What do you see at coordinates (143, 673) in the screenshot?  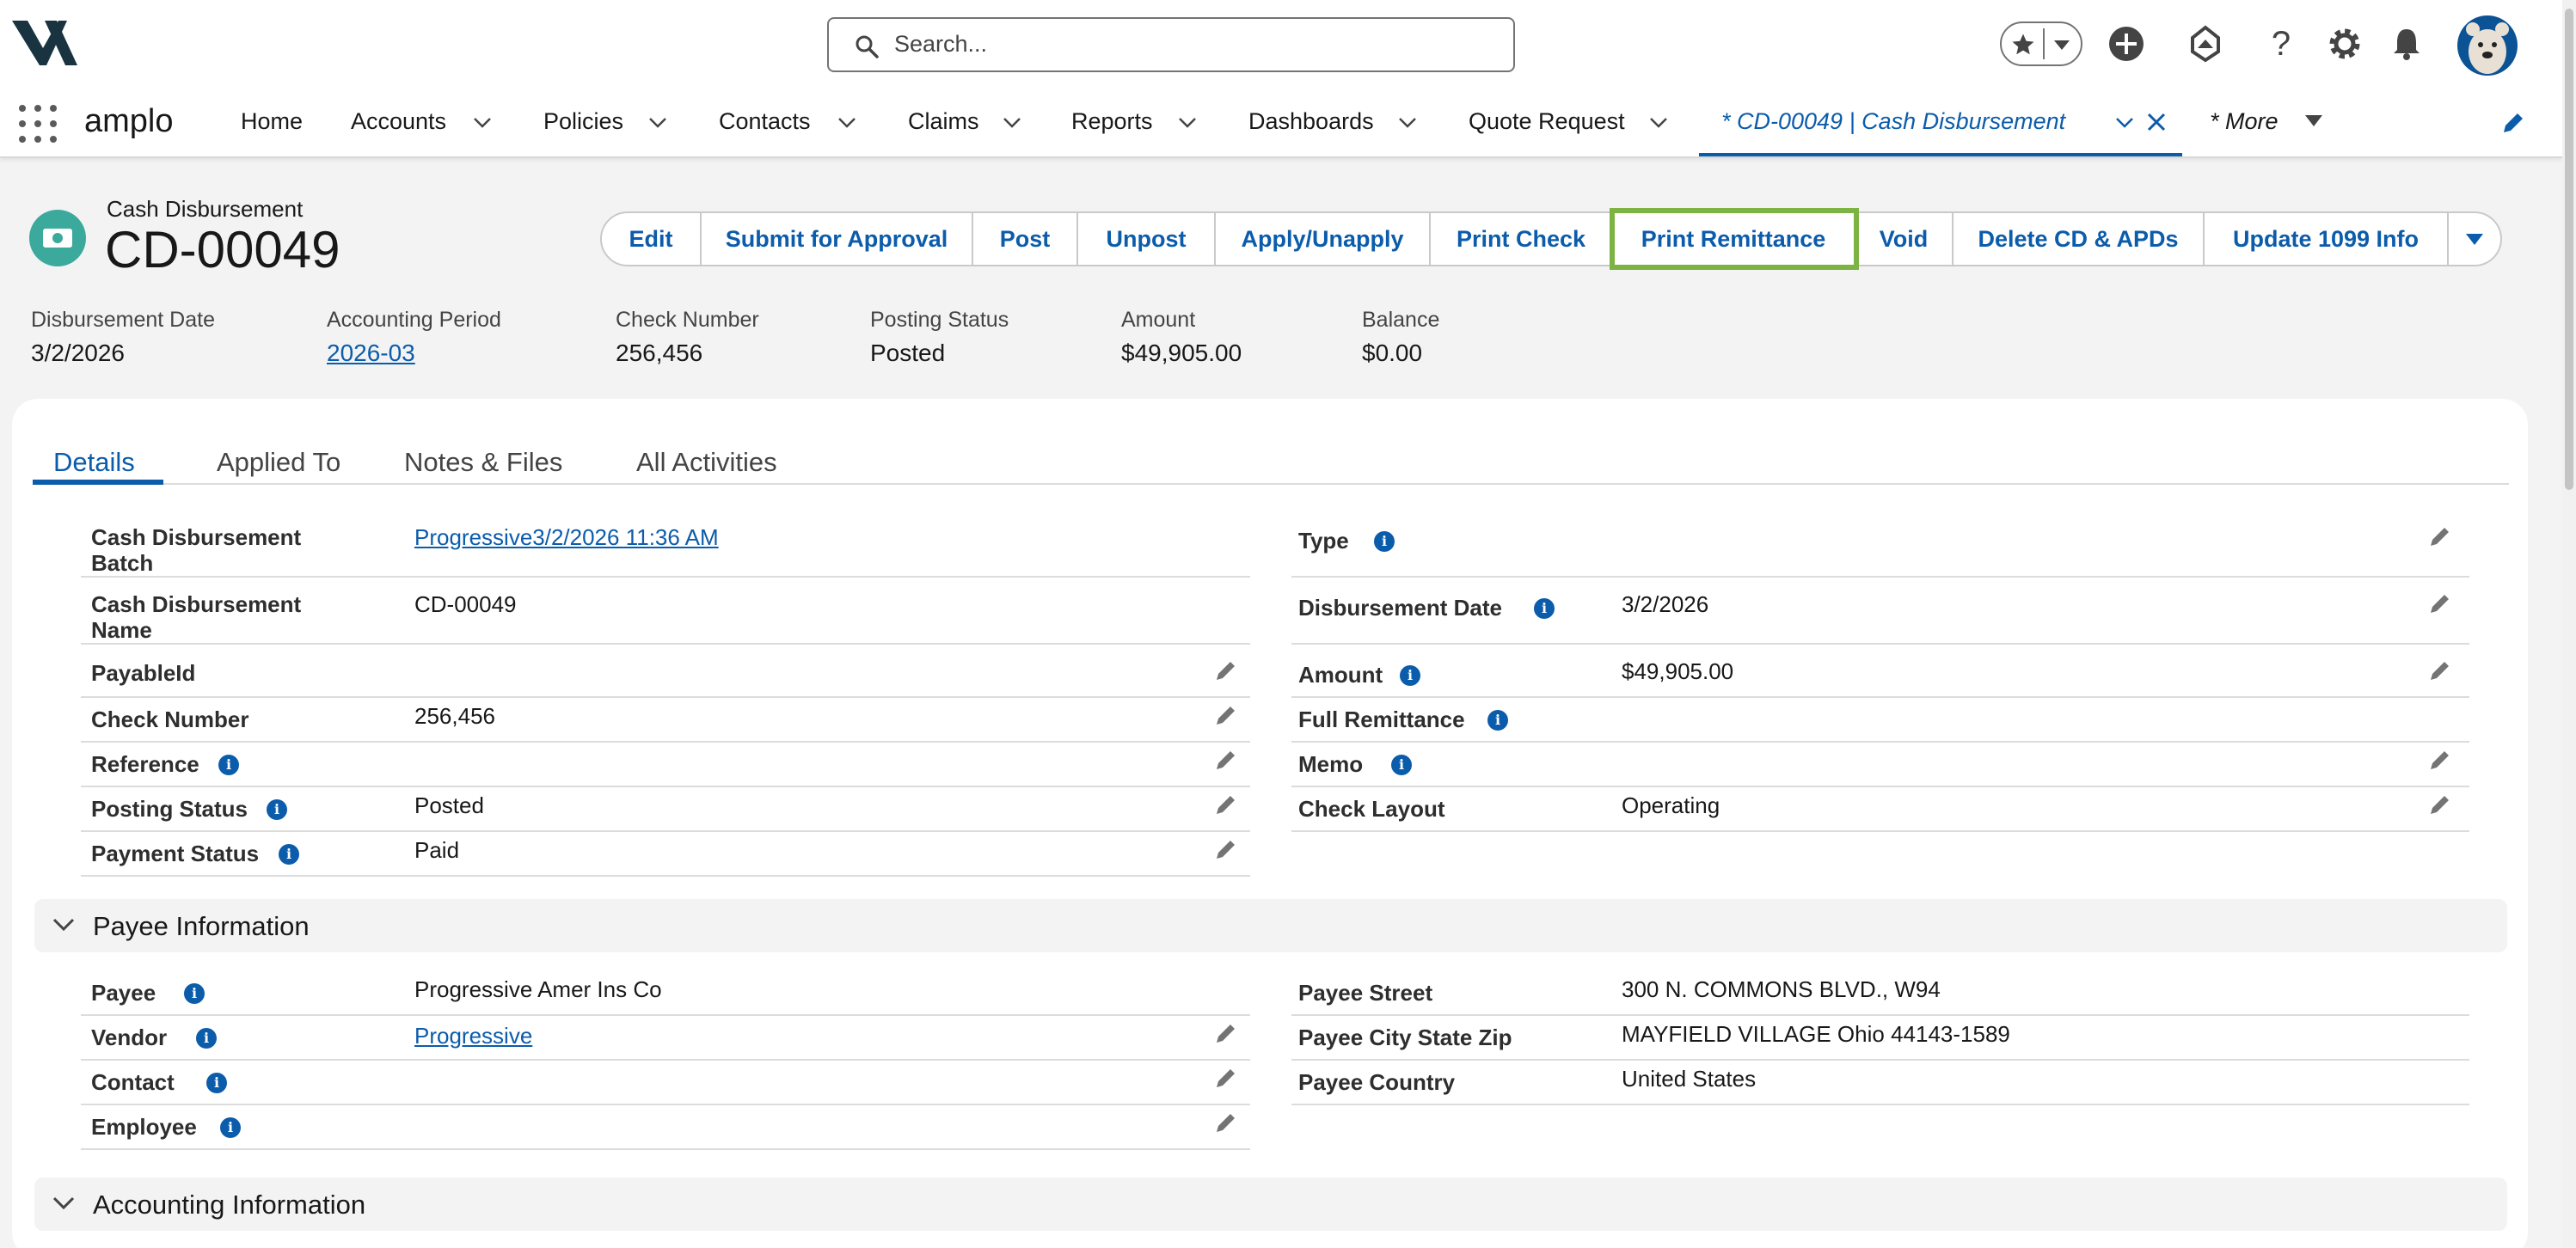 I see `field-label: PayableId` at bounding box center [143, 673].